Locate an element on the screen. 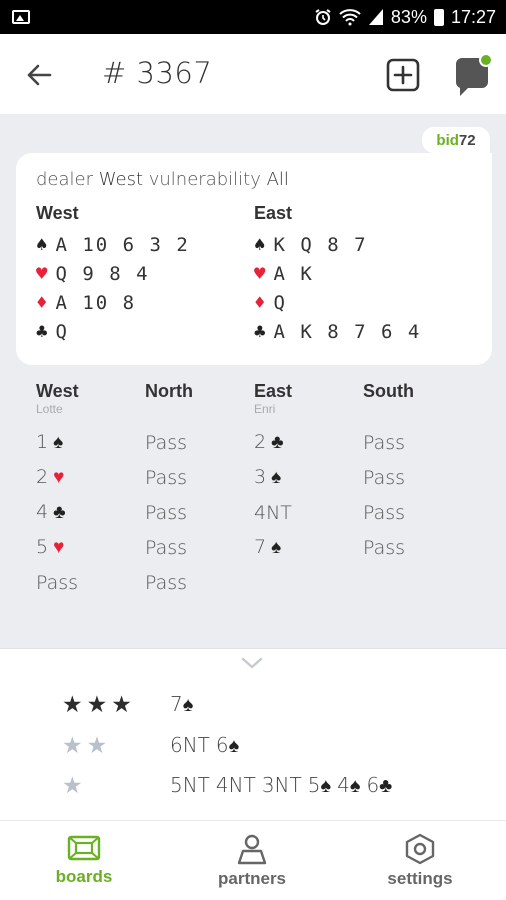 This screenshot has width=506, height=900. bid-cell: 3 ♠ is located at coordinates (308, 477).